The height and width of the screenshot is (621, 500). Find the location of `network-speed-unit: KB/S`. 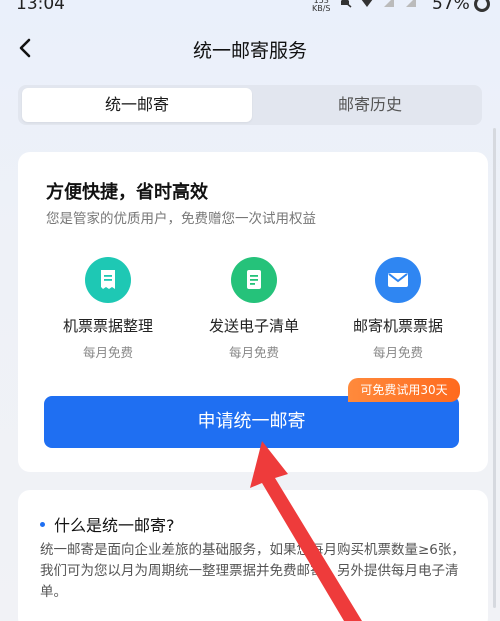

network-speed-unit: KB/S is located at coordinates (321, 8).